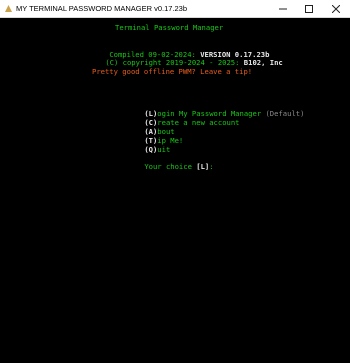 The width and height of the screenshot is (350, 363). I want to click on window-title: MY TERMINAL PASSWORD MANAGER v0.17.23b, so click(102, 8).